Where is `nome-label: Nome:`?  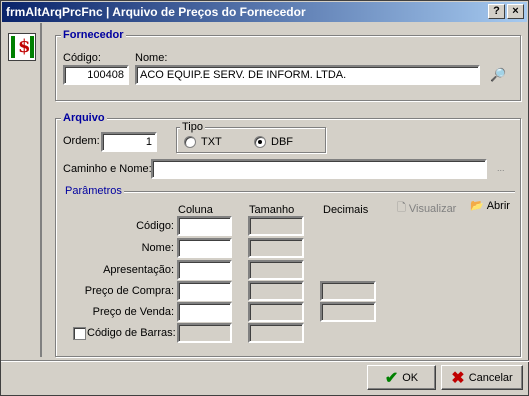 nome-label: Nome: is located at coordinates (151, 58).